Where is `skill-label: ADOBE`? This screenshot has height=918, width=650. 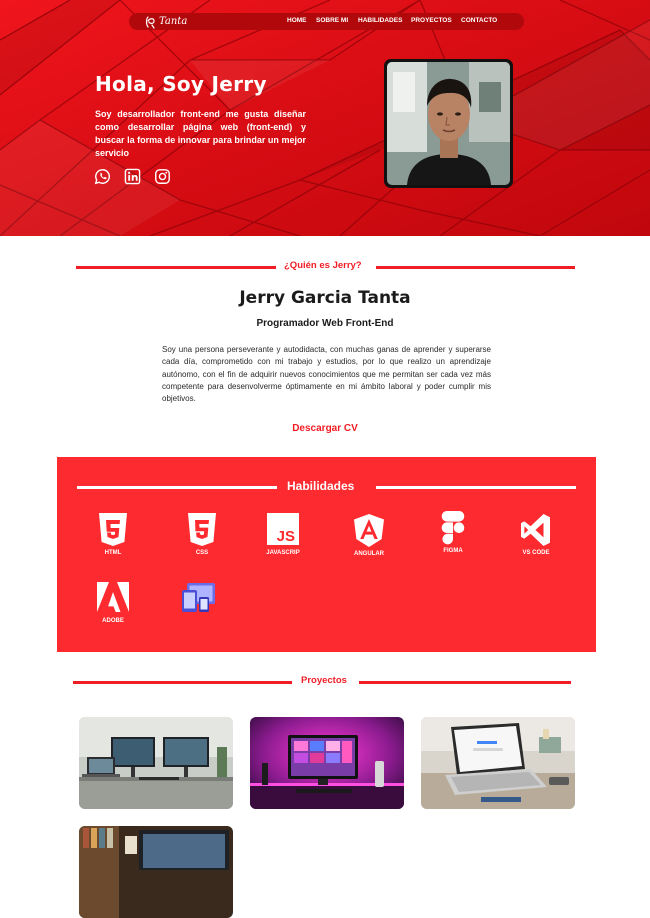
skill-label: ADOBE is located at coordinates (113, 621).